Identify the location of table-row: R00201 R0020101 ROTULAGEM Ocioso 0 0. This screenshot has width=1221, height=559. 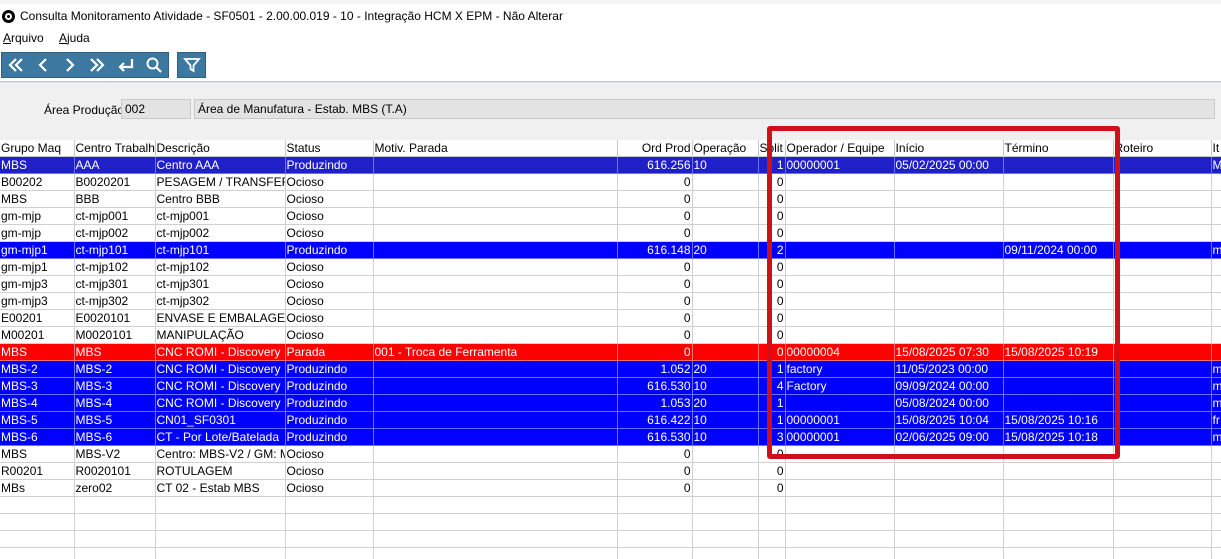
(610, 471).